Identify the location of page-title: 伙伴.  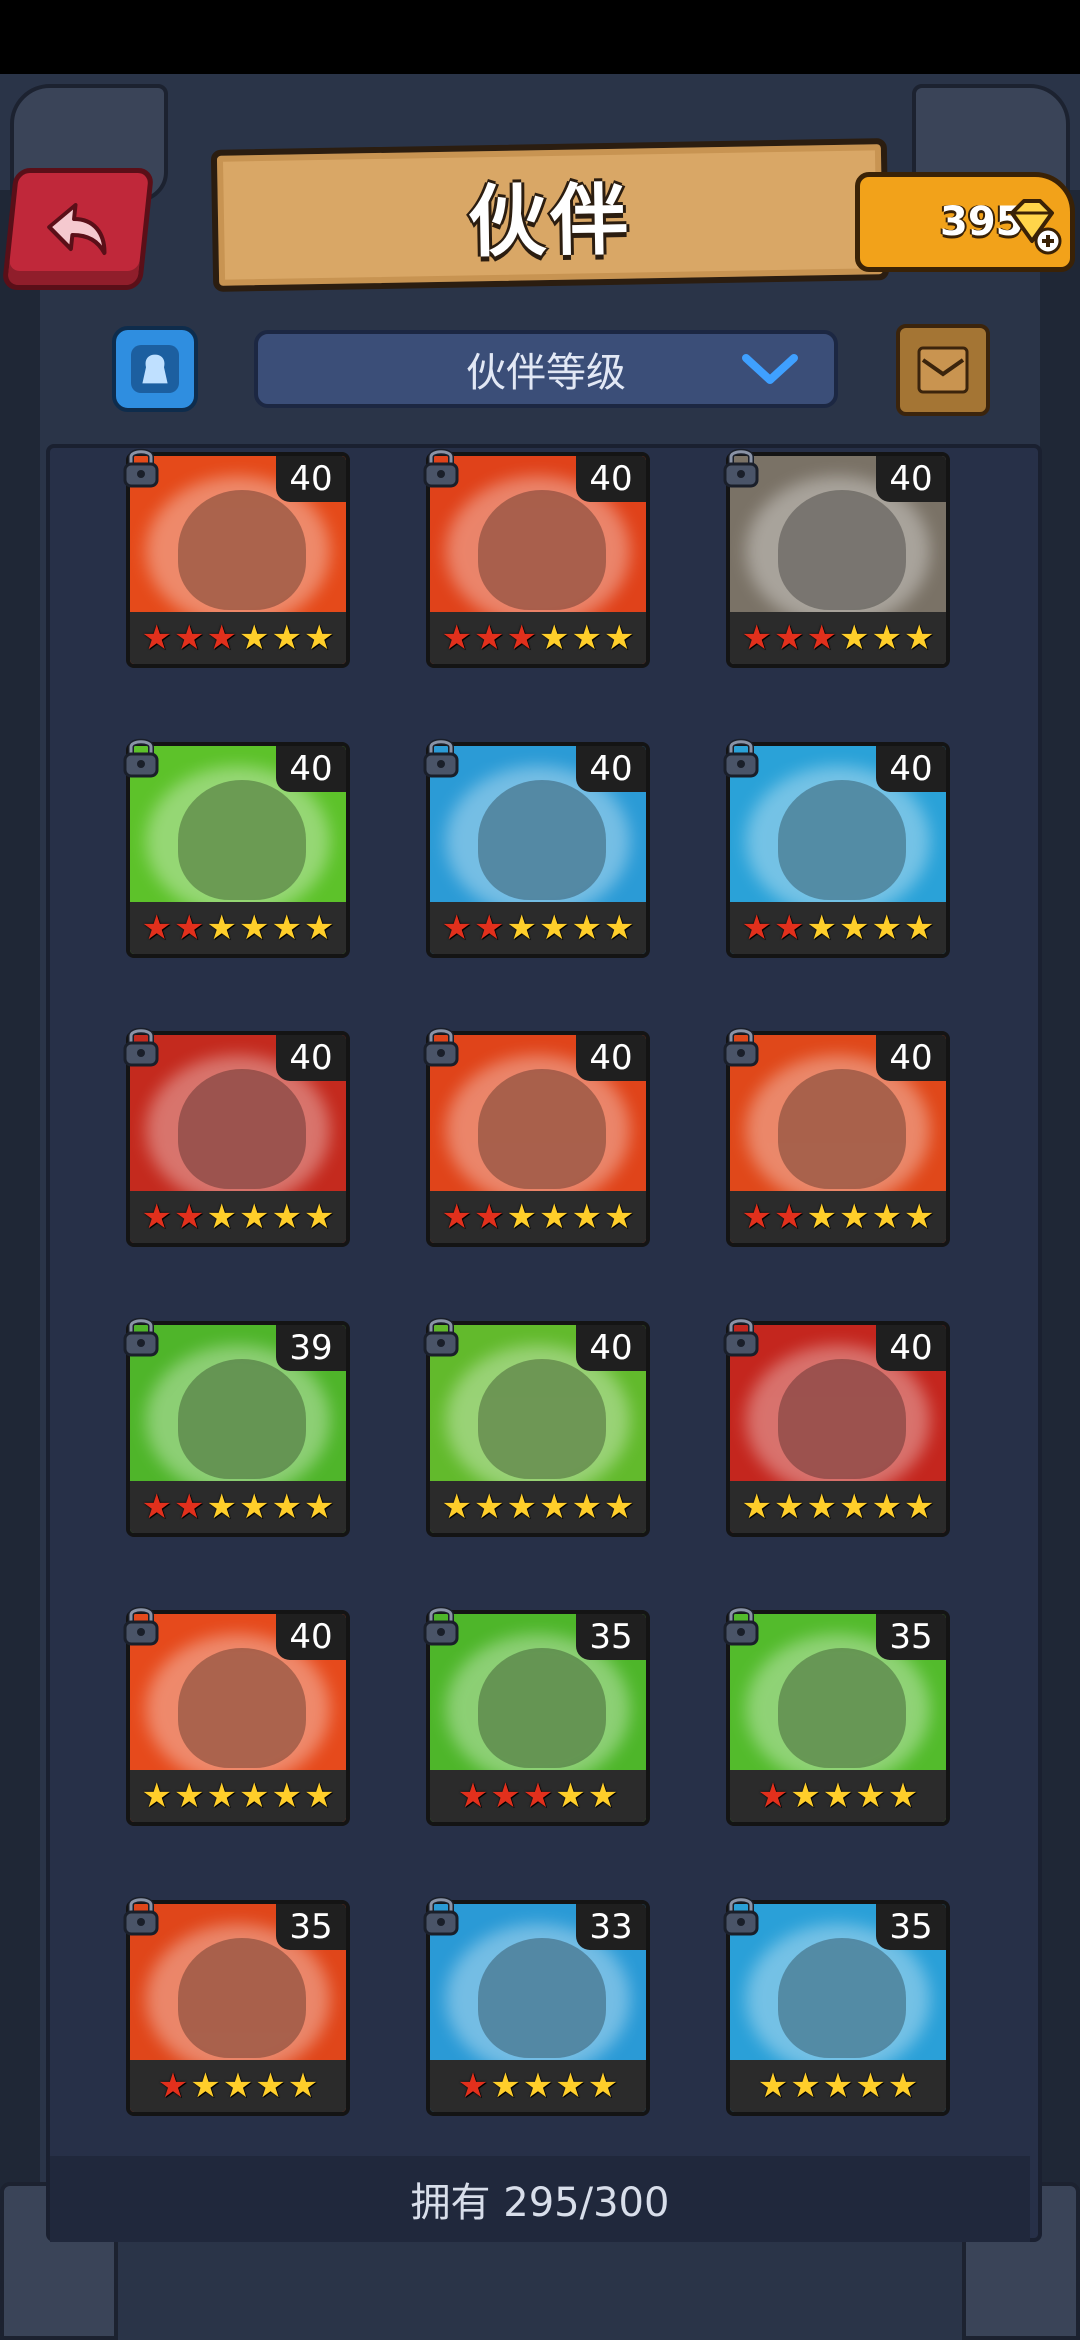
(550, 222).